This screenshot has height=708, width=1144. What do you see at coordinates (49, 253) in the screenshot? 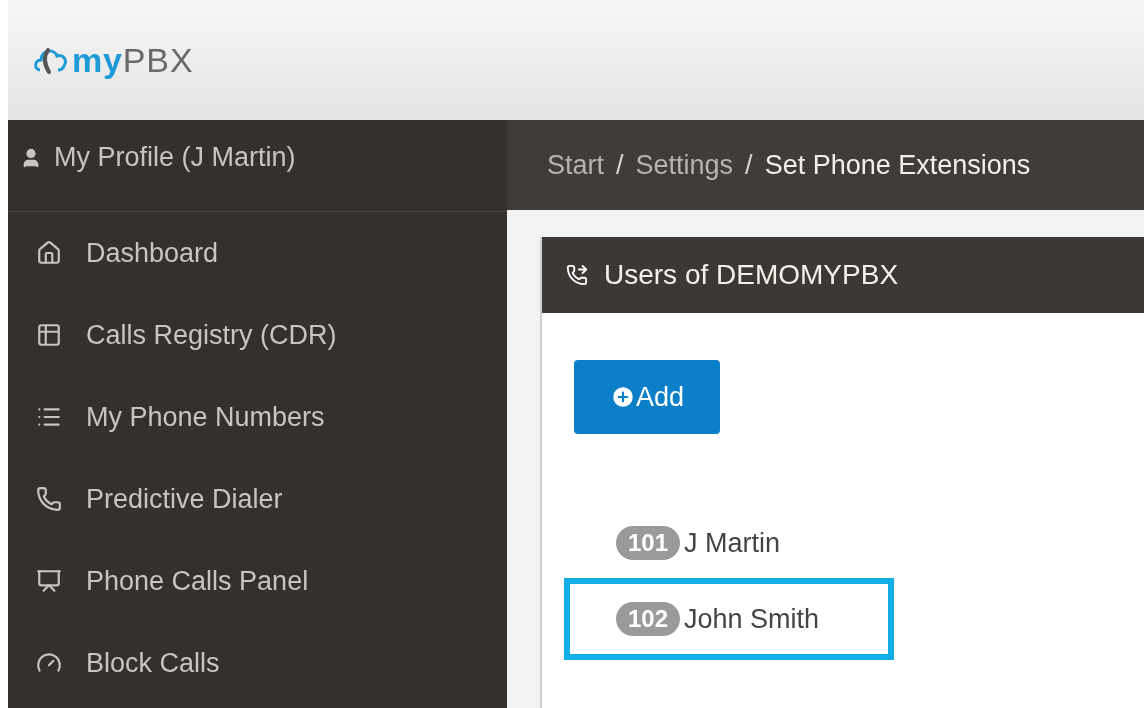
I see `home-icon` at bounding box center [49, 253].